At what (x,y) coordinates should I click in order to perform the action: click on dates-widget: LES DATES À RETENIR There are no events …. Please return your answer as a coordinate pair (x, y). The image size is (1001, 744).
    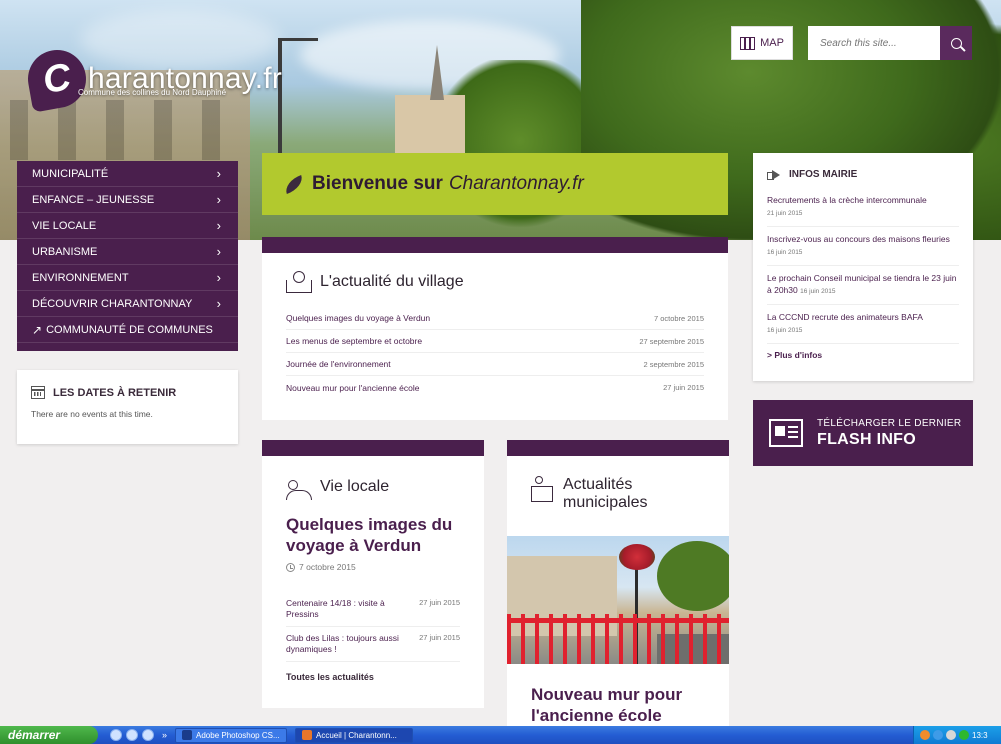
    Looking at the image, I should click on (127, 407).